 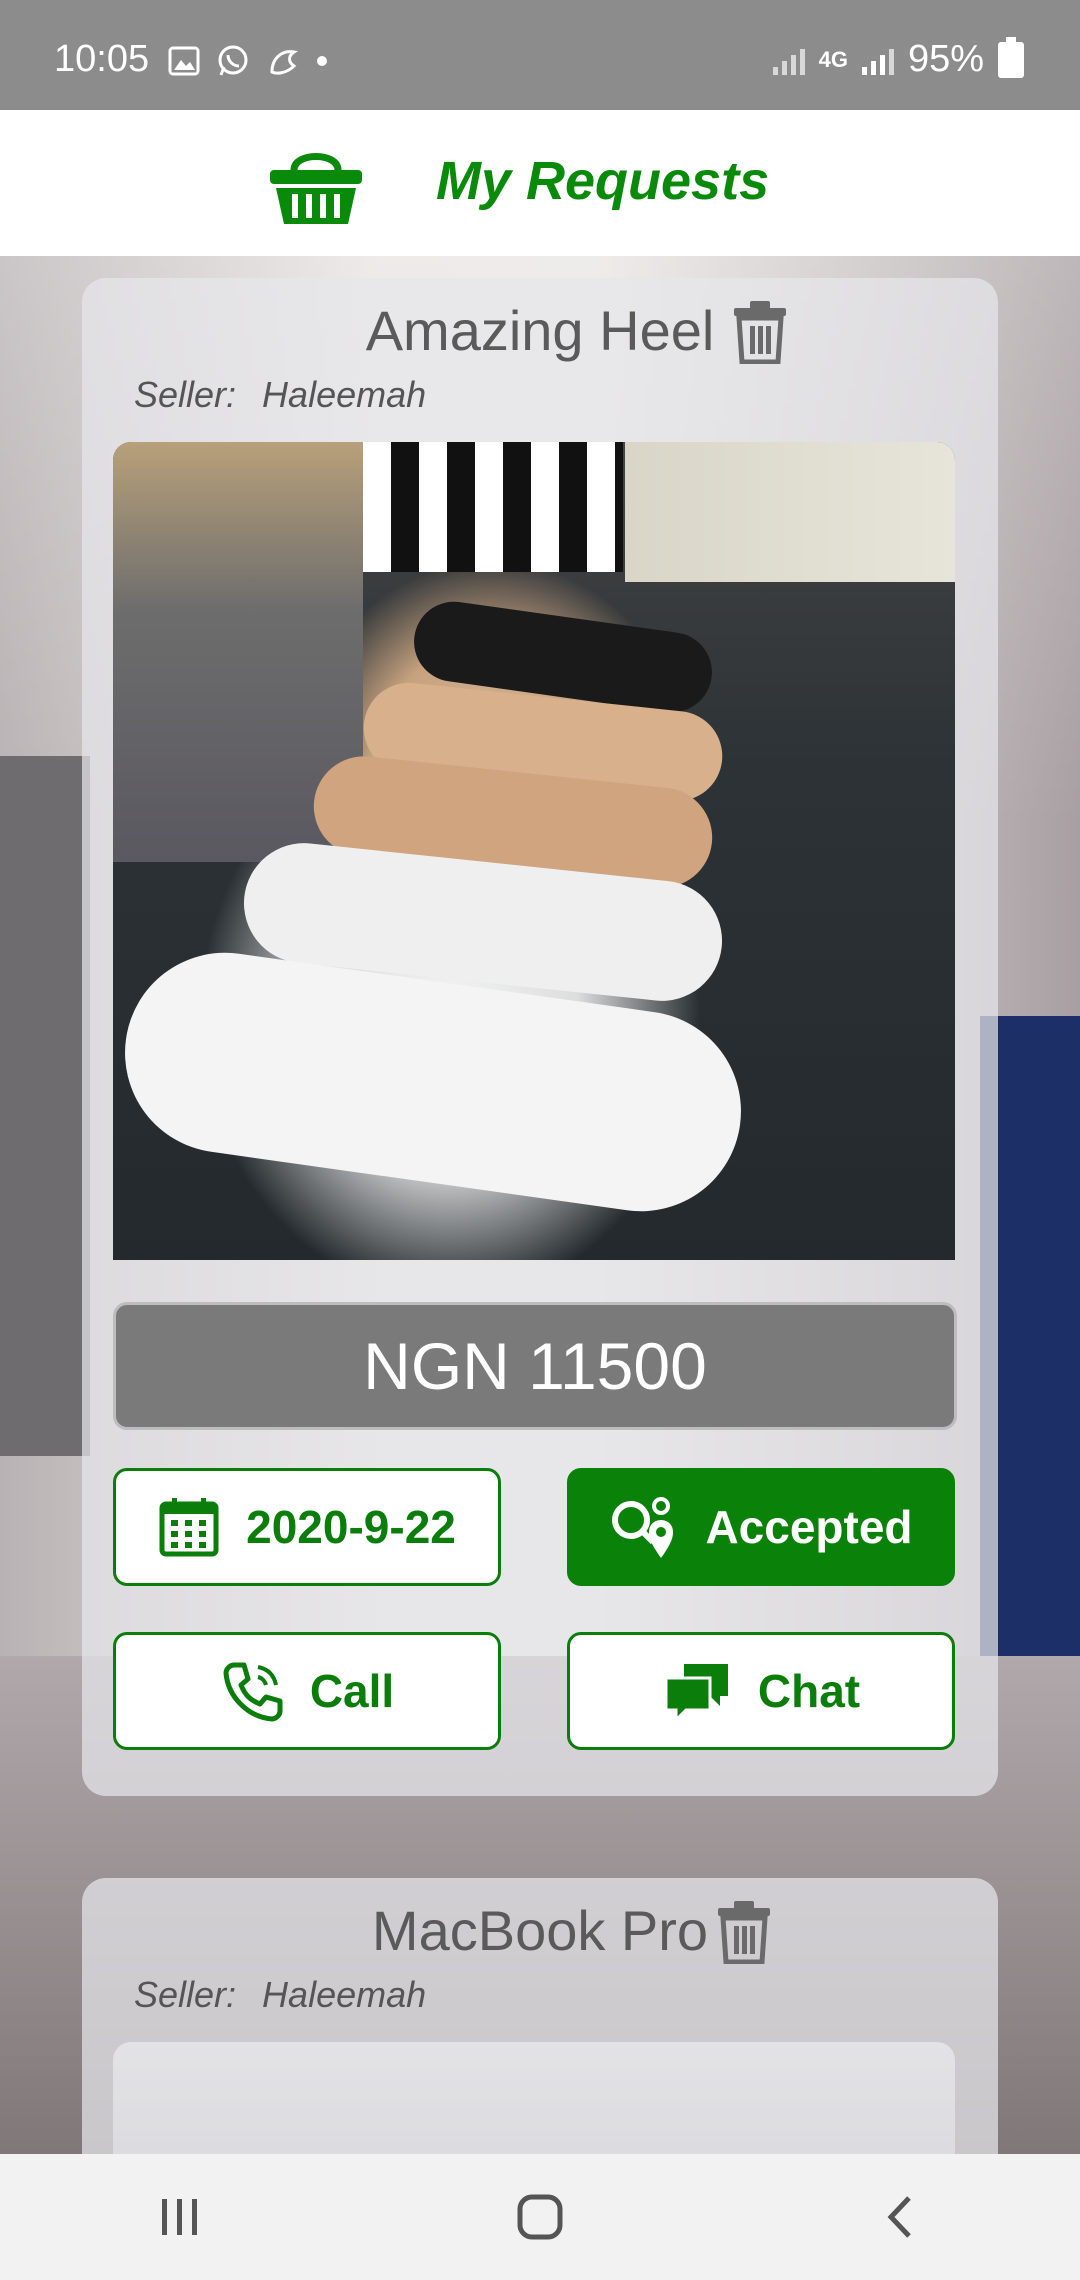 I want to click on chat-icon, so click(x=696, y=1693).